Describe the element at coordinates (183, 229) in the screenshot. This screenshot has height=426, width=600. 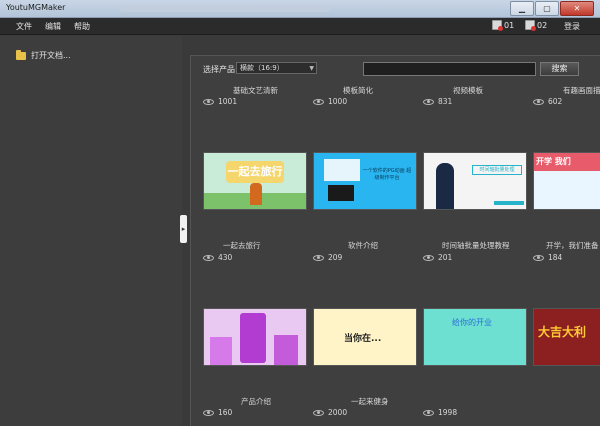
I see `collapse-handle: ▸` at that location.